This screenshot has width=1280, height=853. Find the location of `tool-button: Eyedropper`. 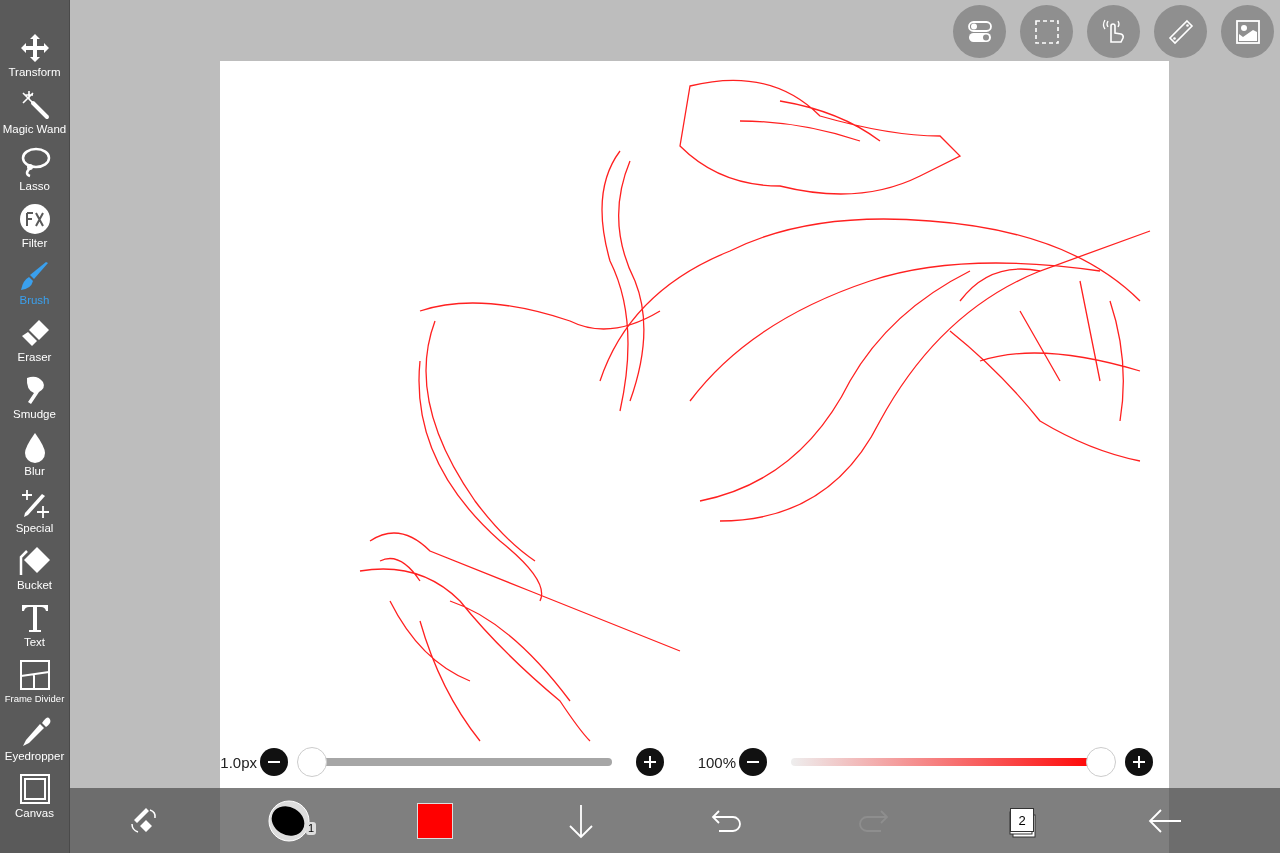

tool-button: Eyedropper is located at coordinates (35, 744).